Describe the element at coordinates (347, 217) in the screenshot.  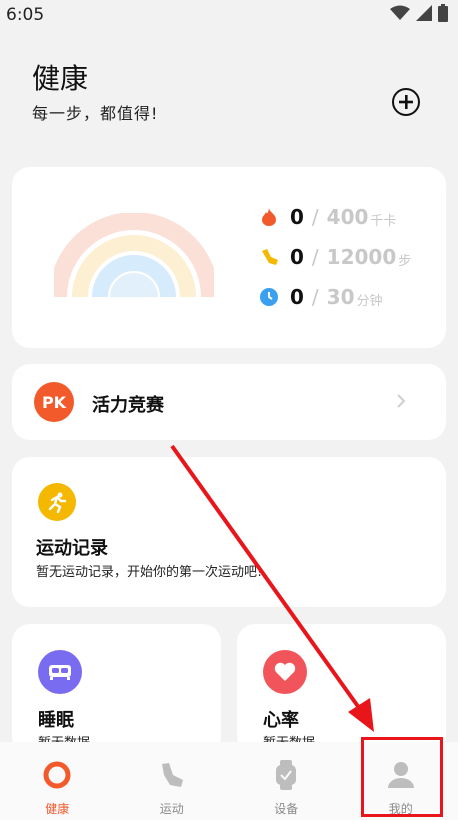
I see `calories-goal: 400` at that location.